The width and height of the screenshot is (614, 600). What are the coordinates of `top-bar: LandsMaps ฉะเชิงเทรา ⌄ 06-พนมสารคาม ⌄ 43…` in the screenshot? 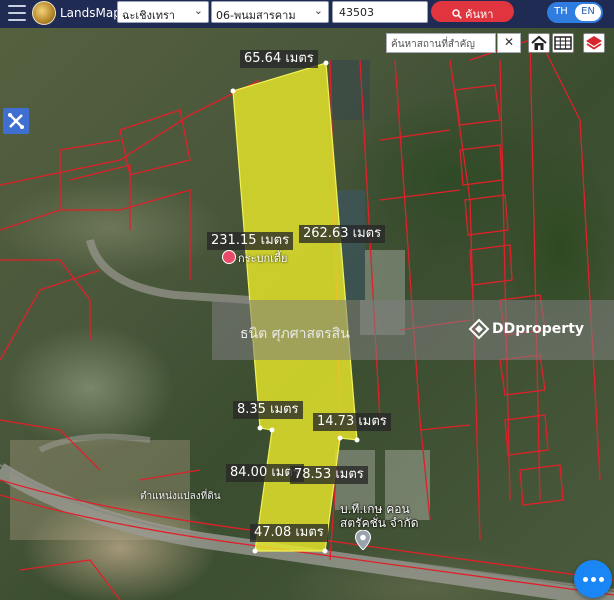 It's located at (307, 14).